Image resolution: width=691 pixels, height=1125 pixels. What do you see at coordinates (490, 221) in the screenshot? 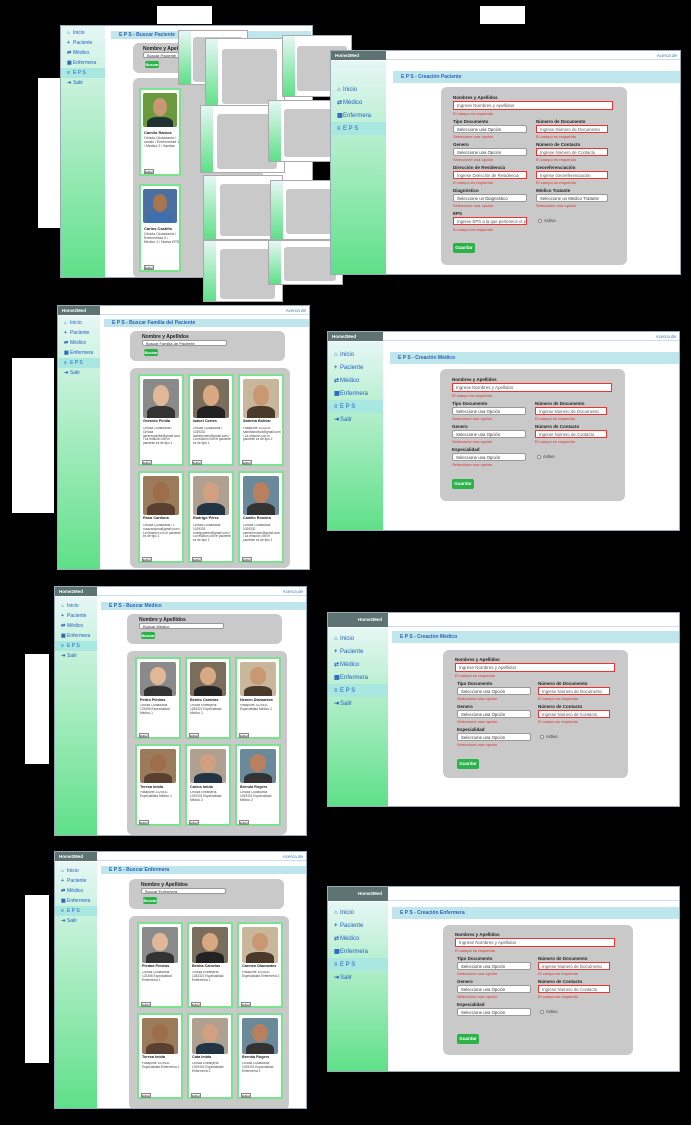
I see `eps-input: Ingrese EPS a la que pertenece el p` at bounding box center [490, 221].